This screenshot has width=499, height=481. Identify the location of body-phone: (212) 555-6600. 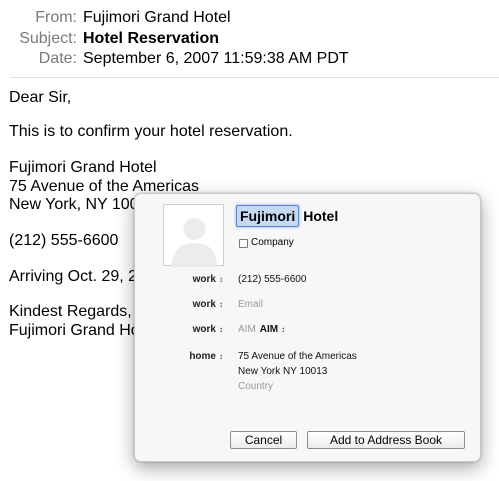
(64, 240).